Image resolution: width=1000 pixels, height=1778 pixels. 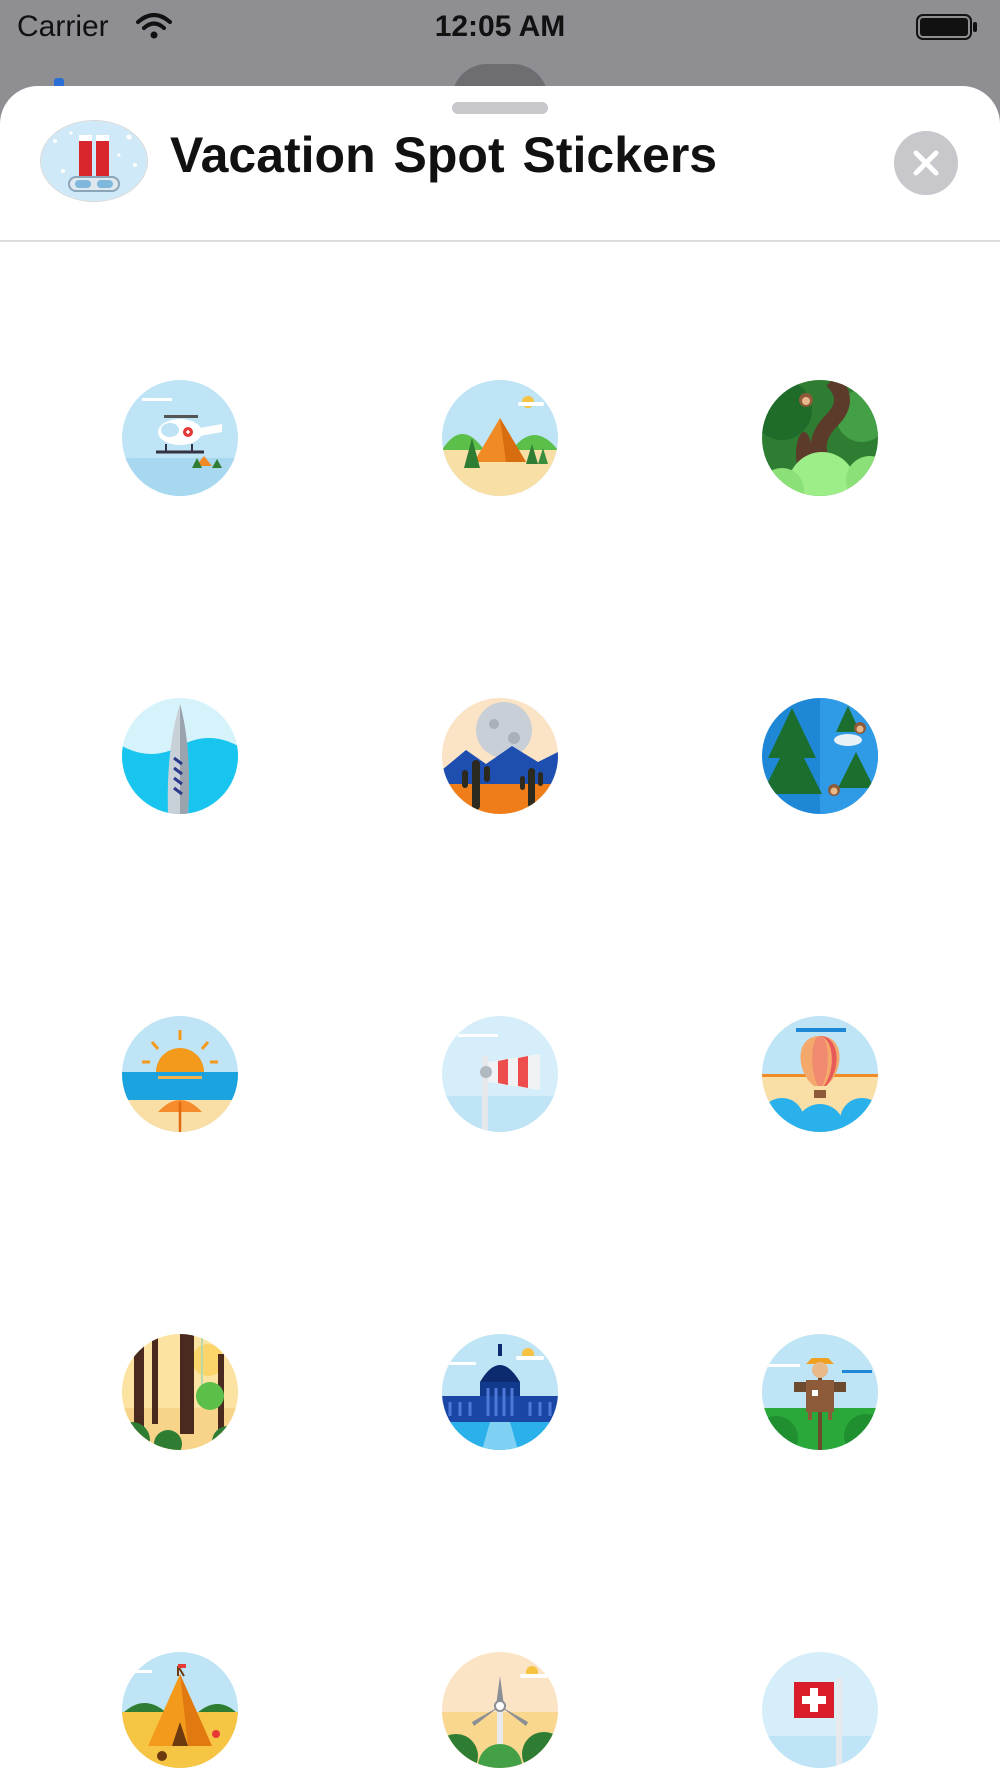 I want to click on status-time: 12:05 AM, so click(x=500, y=26).